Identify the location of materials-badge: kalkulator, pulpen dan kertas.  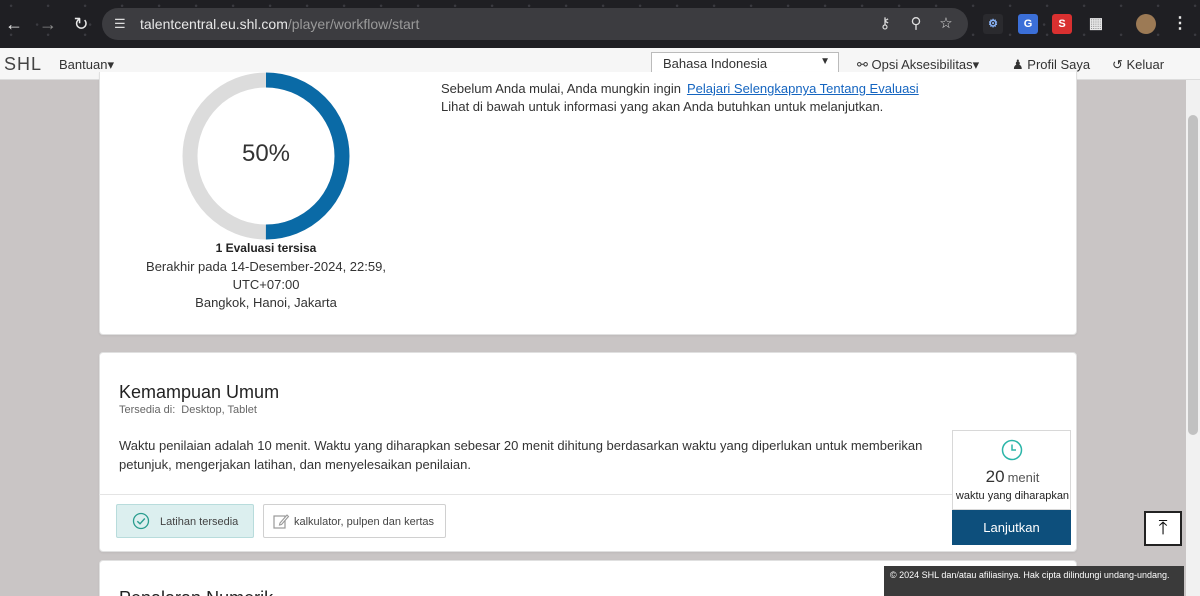
(354, 521).